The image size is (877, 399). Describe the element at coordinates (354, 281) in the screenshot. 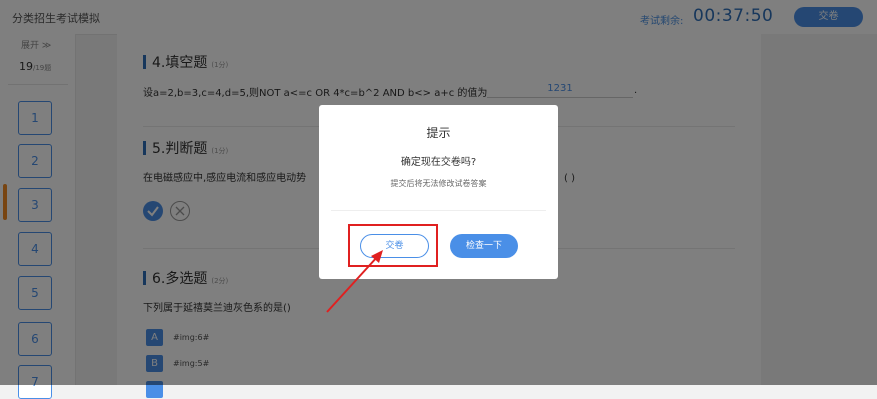

I see `annotation-arrow-icon` at that location.